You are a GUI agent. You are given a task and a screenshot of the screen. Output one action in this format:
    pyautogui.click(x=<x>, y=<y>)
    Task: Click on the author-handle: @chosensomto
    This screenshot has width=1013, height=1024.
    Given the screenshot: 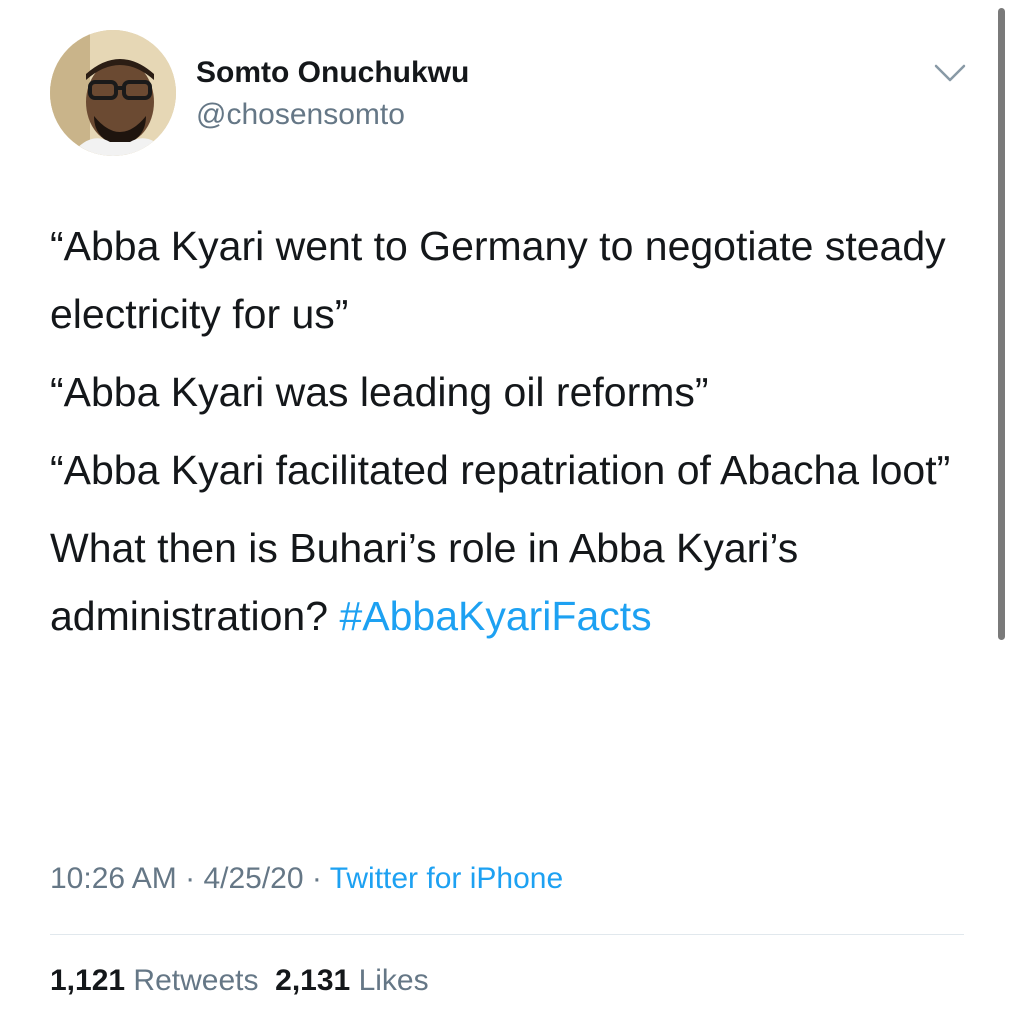 What is the action you would take?
    pyautogui.click(x=300, y=115)
    